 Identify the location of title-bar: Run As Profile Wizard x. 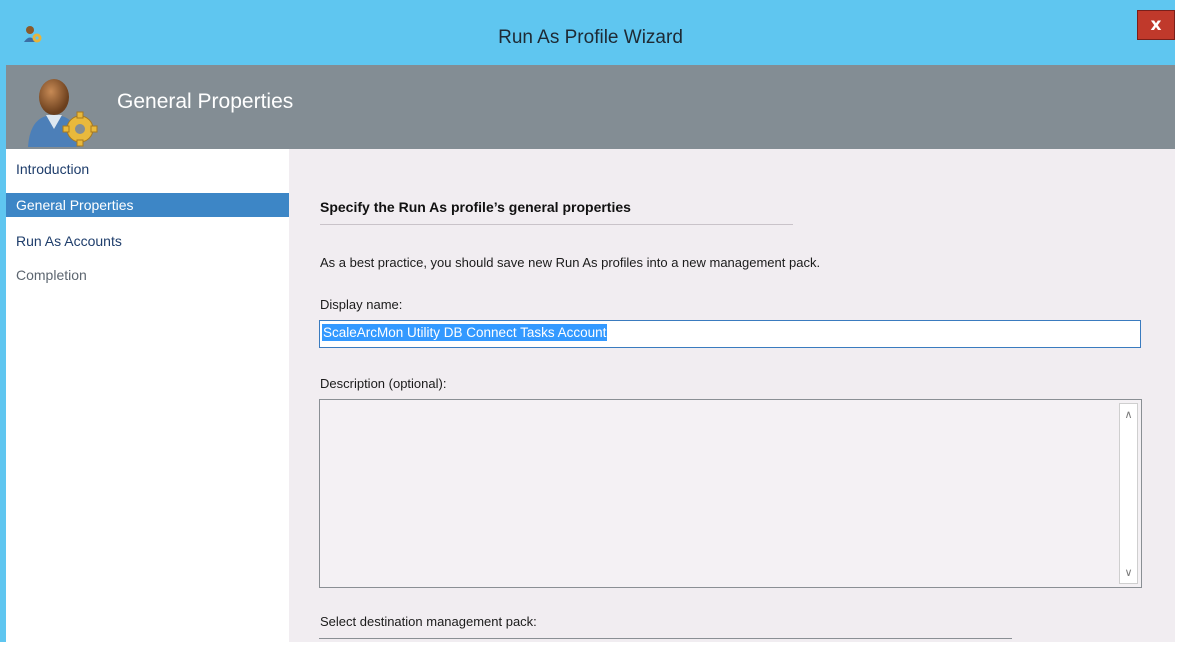
(590, 37).